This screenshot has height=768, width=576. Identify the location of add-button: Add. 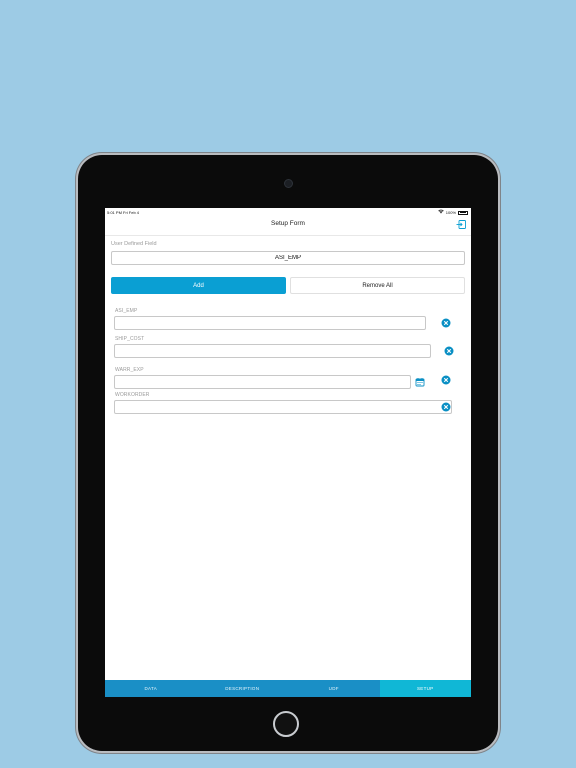
(198, 285).